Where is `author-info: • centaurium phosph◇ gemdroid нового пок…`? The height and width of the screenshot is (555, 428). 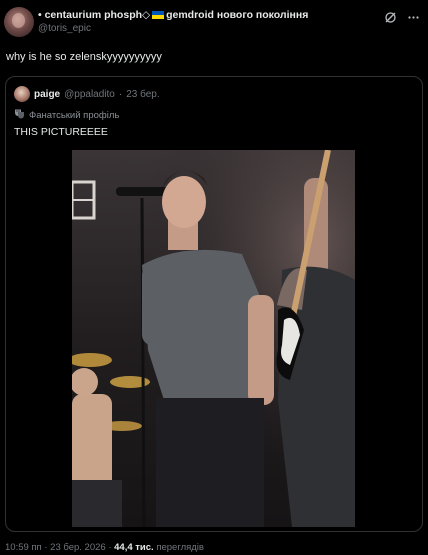
author-info: • centaurium phosph◇ gemdroid нового пок… is located at coordinates (203, 21).